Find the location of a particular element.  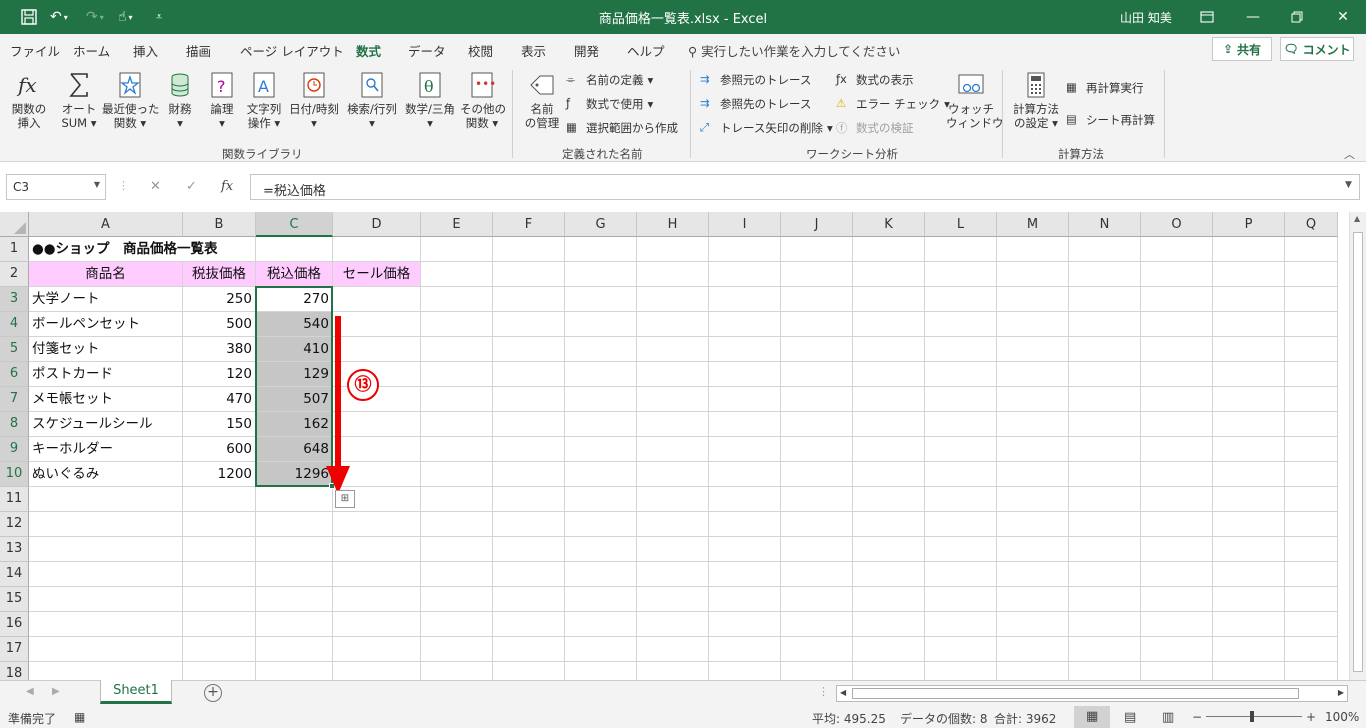

cell-e8 is located at coordinates (457, 424).